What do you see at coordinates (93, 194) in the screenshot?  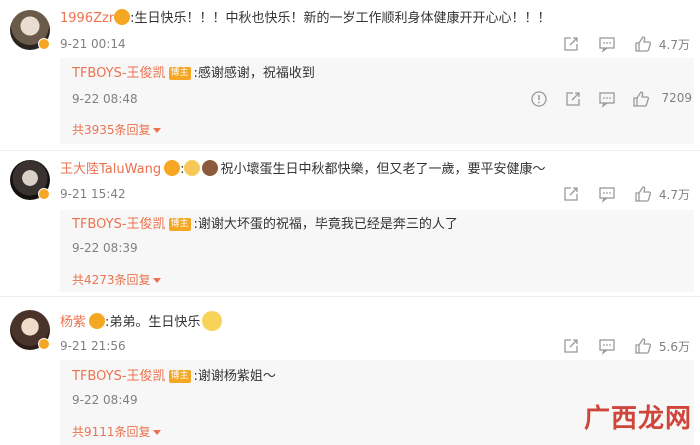 I see `comment-time: 9-21 15:42` at bounding box center [93, 194].